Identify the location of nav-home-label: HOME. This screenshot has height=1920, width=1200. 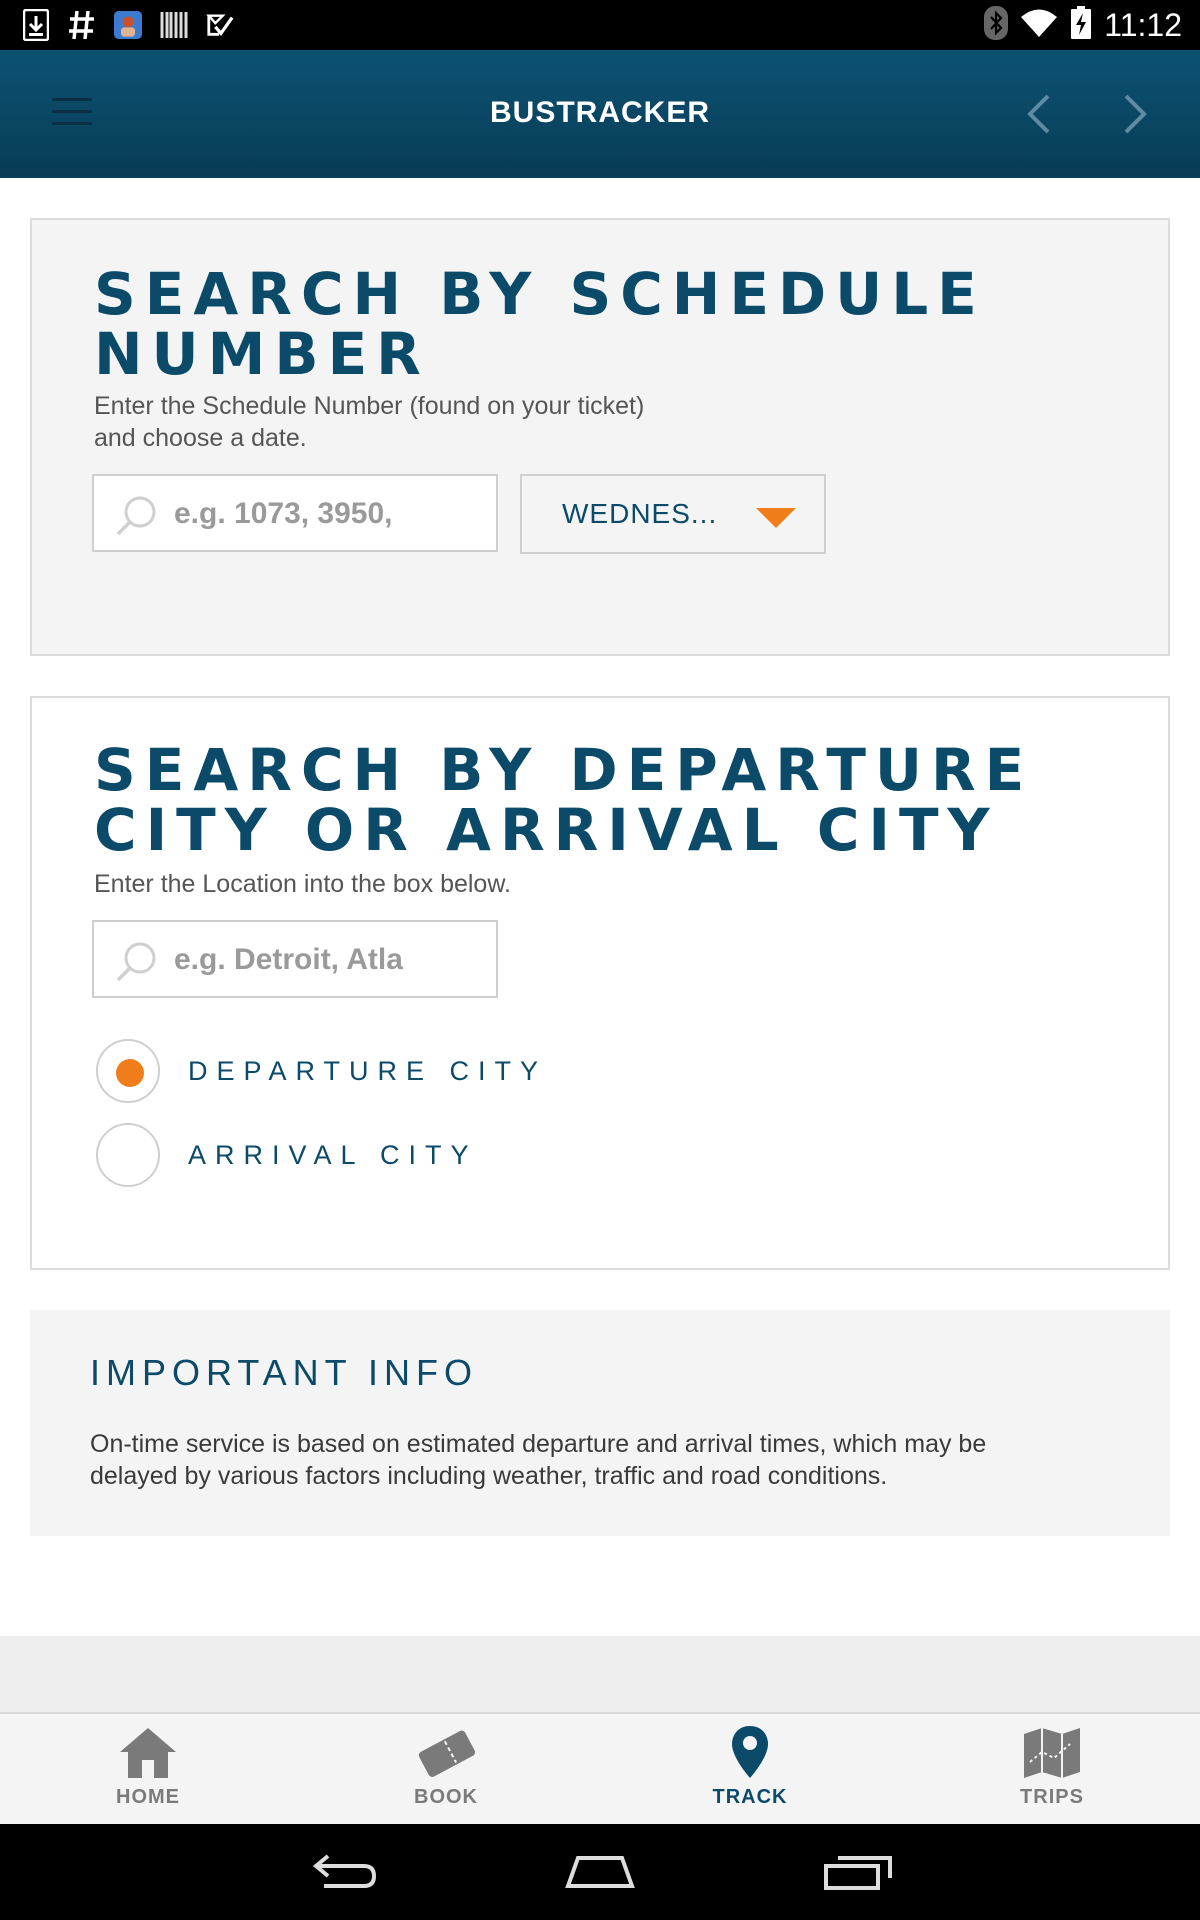
(148, 1797).